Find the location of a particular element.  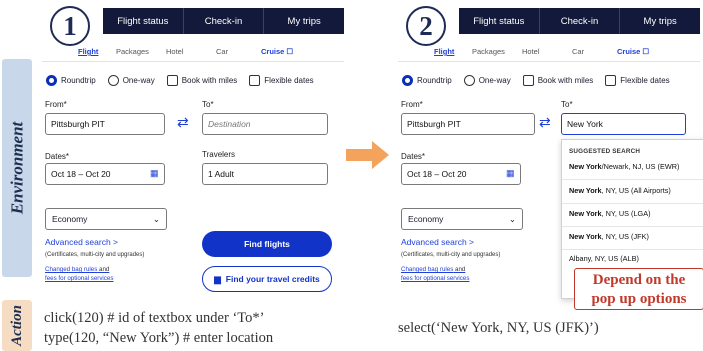

suggestion-rest: , NY, US (JFK) is located at coordinates (625, 236).